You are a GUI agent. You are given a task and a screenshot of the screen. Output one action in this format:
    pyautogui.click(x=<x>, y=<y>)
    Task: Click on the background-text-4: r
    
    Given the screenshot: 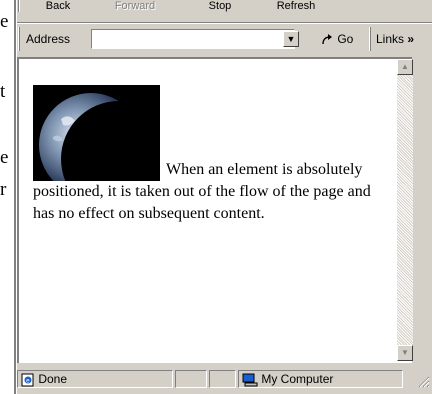 What is the action you would take?
    pyautogui.click(x=3, y=189)
    